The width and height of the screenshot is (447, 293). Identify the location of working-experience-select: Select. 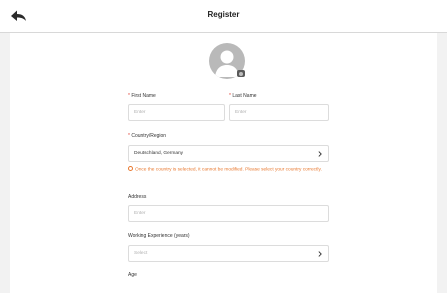
(228, 253).